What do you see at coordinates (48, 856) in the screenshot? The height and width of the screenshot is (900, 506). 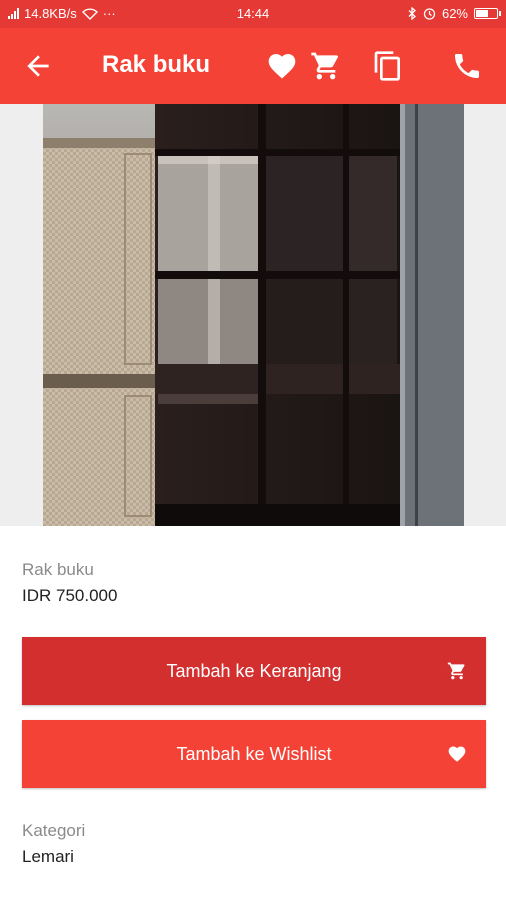 I see `category-value: Lemari` at bounding box center [48, 856].